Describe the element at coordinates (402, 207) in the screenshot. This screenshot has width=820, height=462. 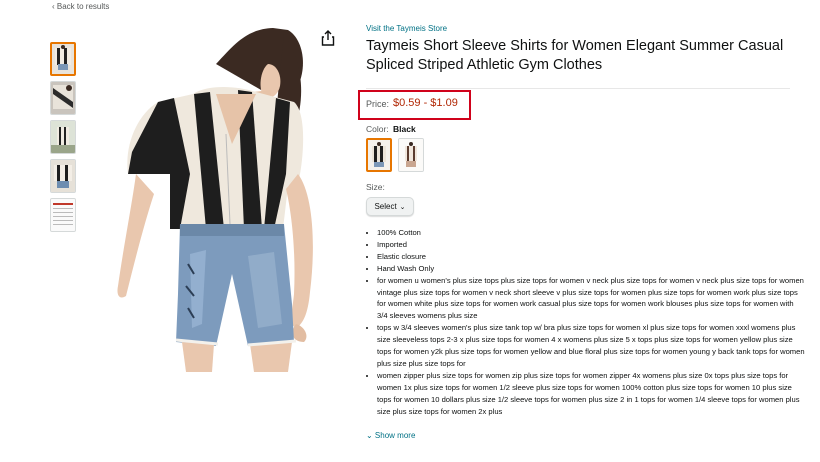
I see `chevron-down-icon: ⌄` at that location.